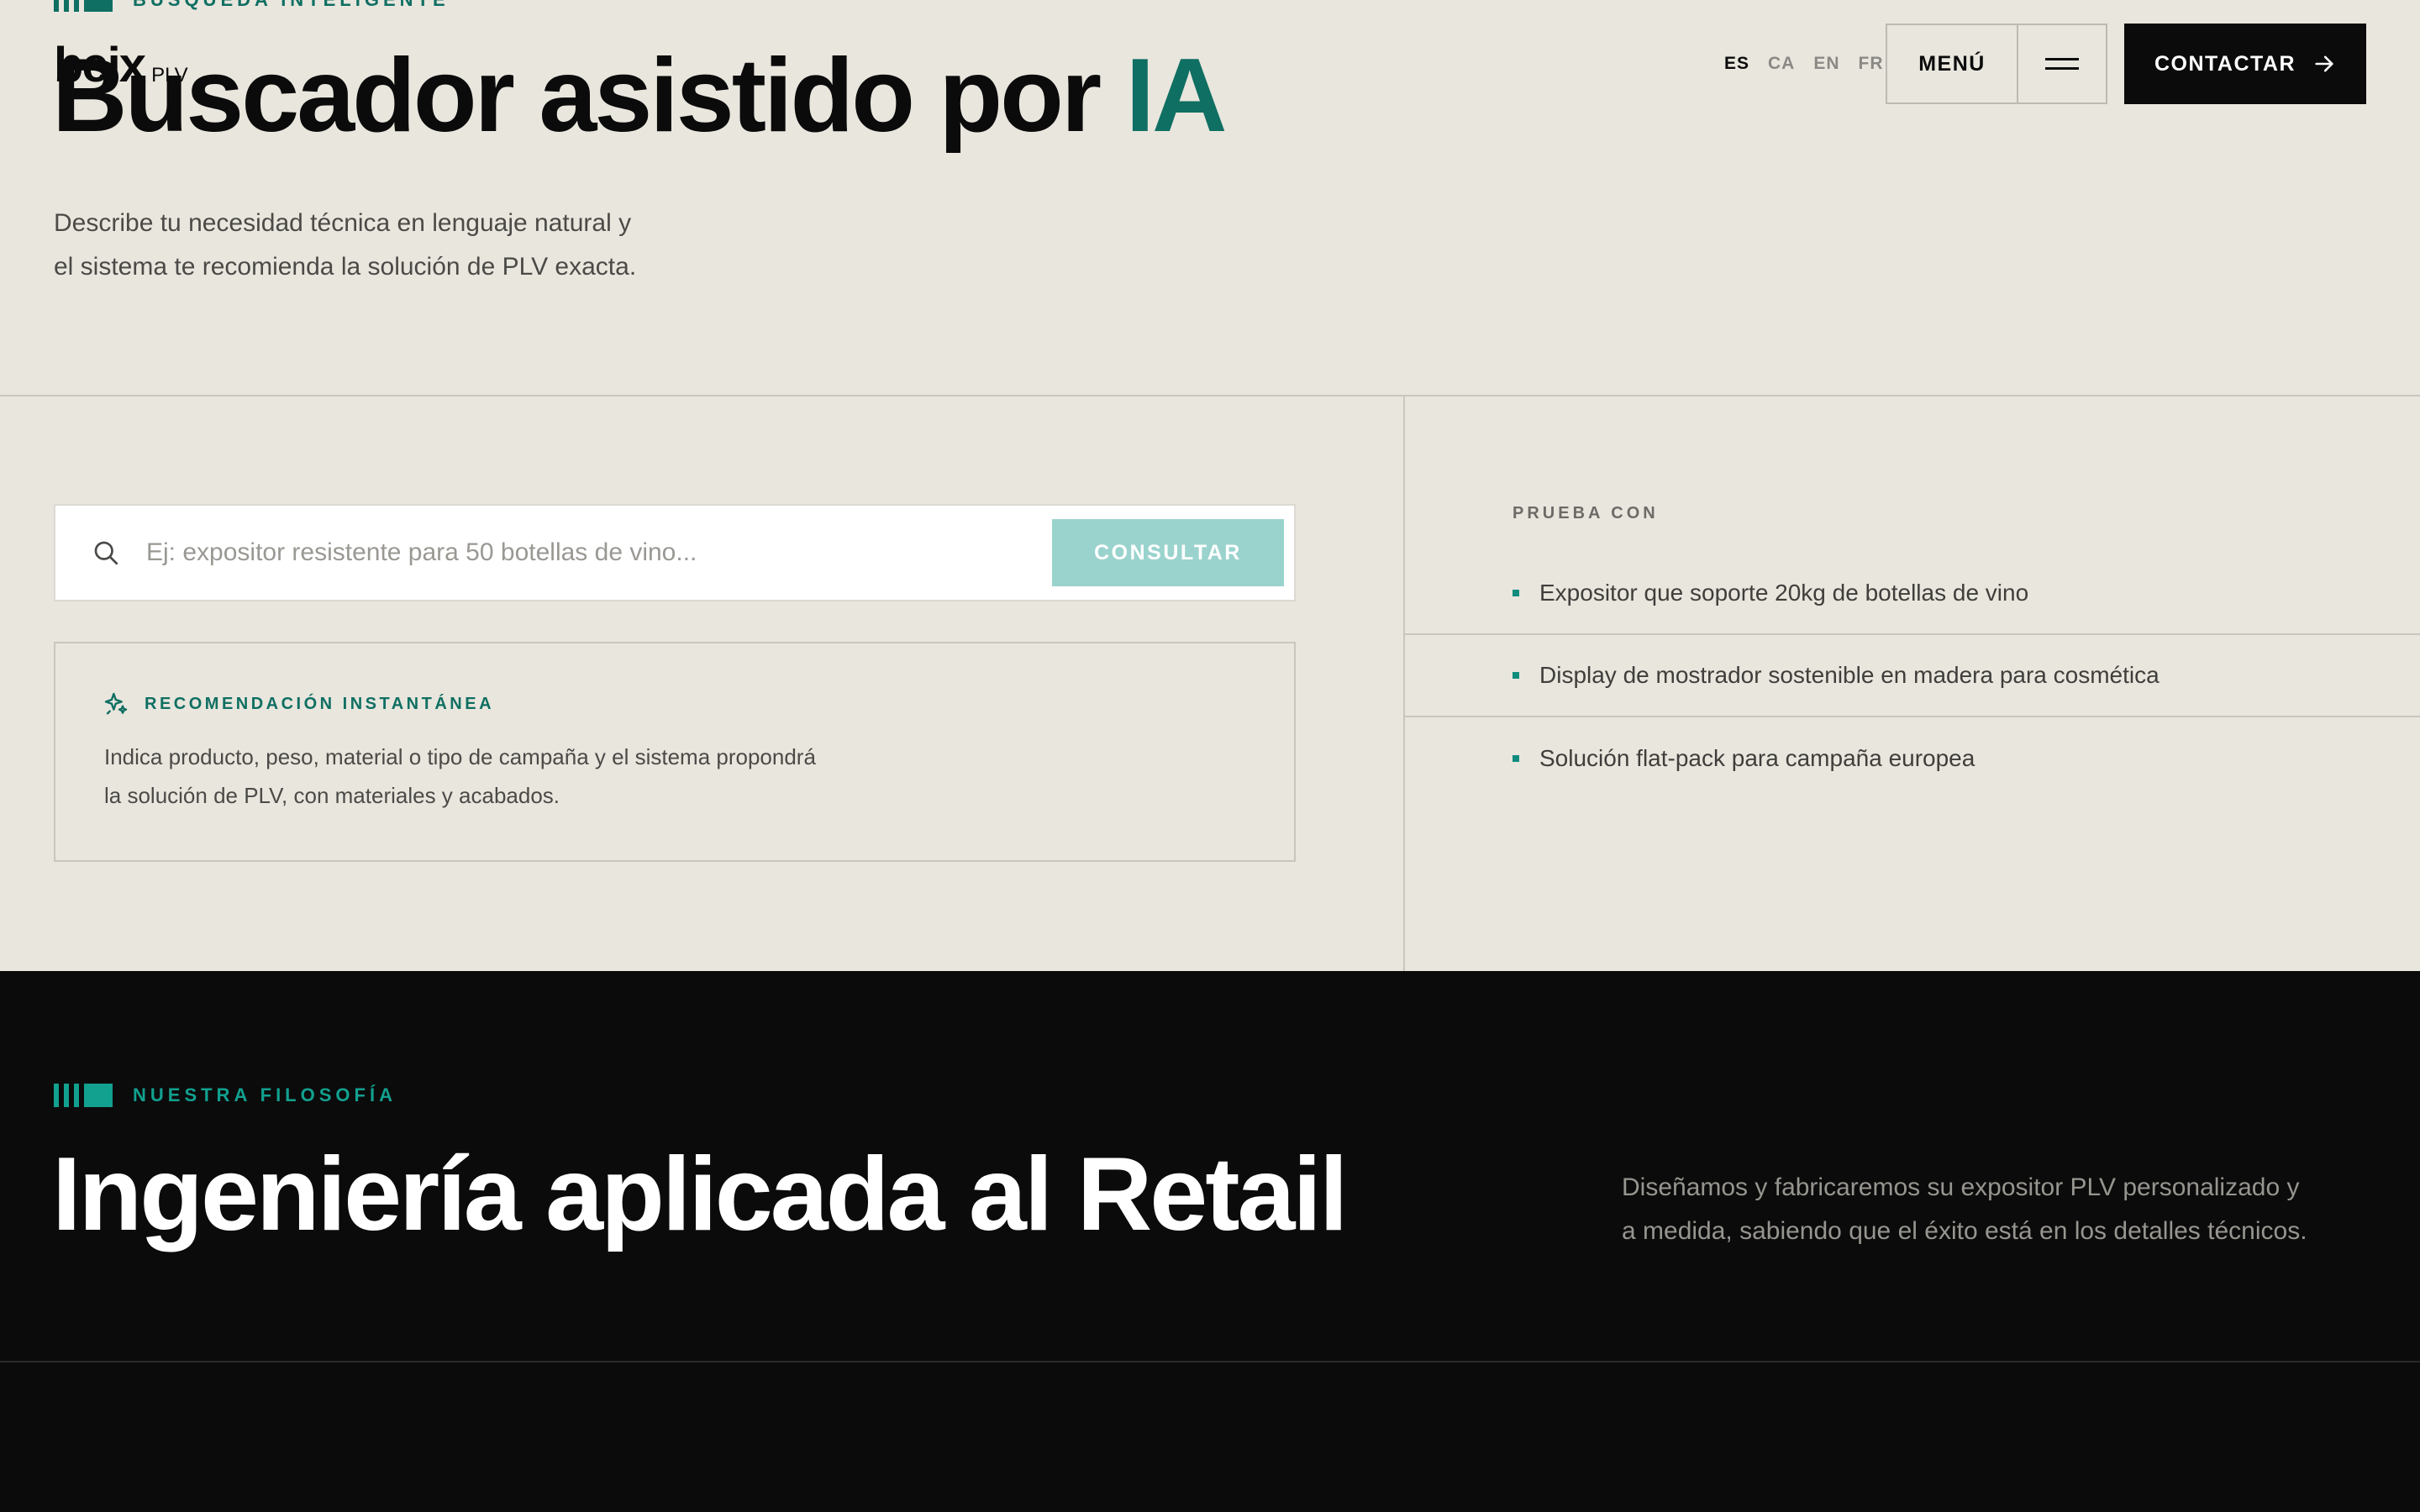 The height and width of the screenshot is (1512, 2420). What do you see at coordinates (1782, 64) in the screenshot?
I see `lang-ca: CA` at bounding box center [1782, 64].